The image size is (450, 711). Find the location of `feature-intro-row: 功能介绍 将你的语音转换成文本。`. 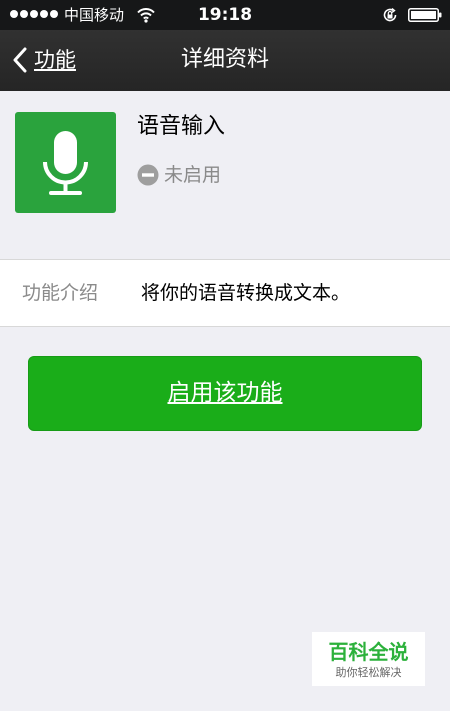

feature-intro-row: 功能介绍 将你的语音转换成文本。 is located at coordinates (225, 293).